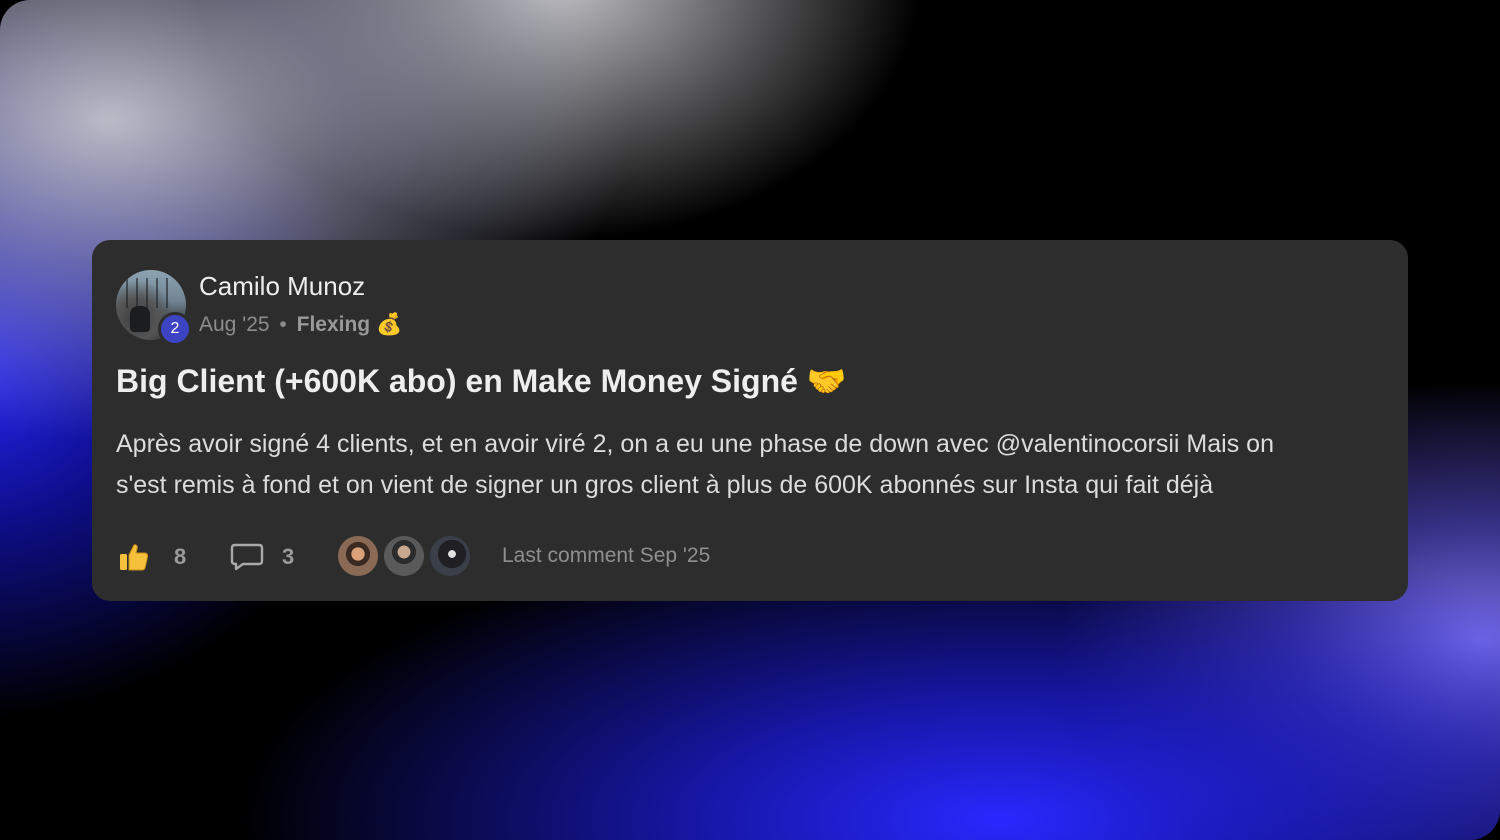  What do you see at coordinates (180, 556) in the screenshot?
I see `like-count: 8` at bounding box center [180, 556].